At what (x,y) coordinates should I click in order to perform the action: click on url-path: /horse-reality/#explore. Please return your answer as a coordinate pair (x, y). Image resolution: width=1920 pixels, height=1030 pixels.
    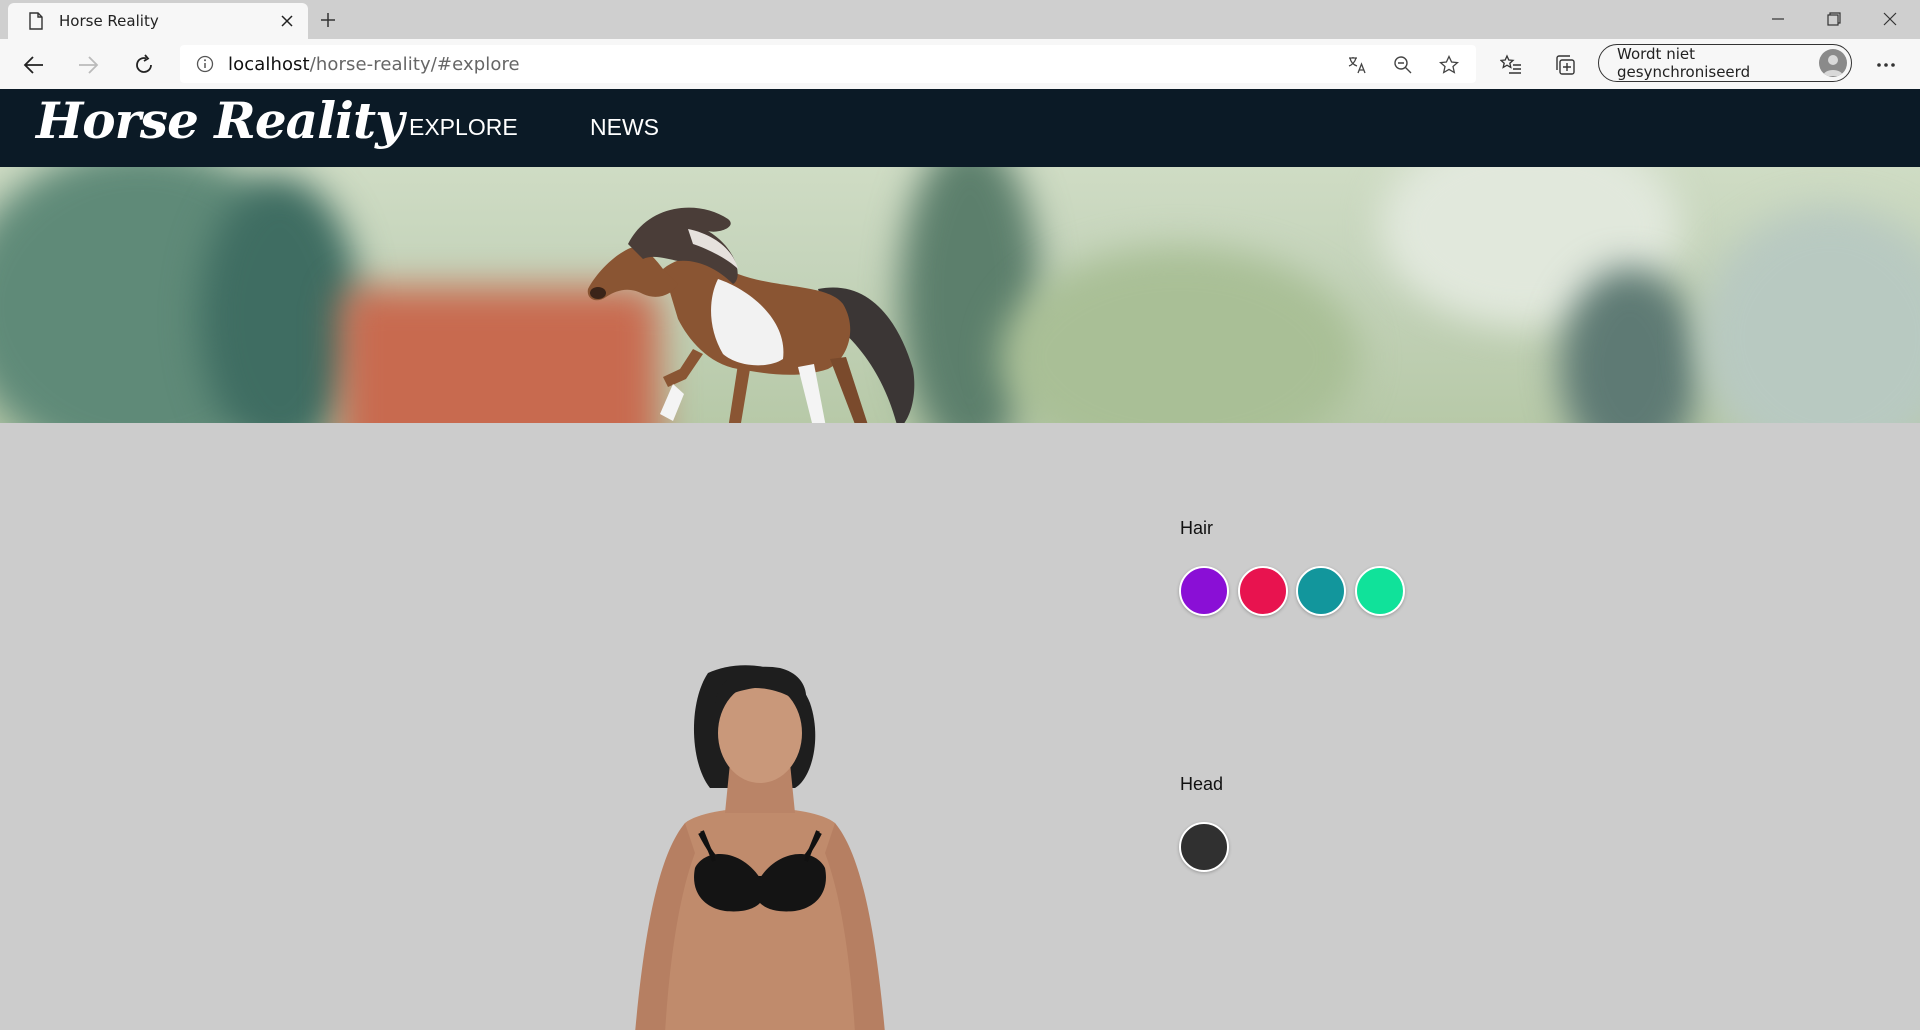
    Looking at the image, I should click on (414, 64).